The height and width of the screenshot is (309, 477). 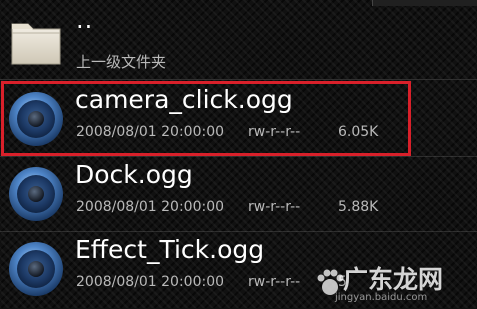 I want to click on folder-icon, so click(x=36, y=44).